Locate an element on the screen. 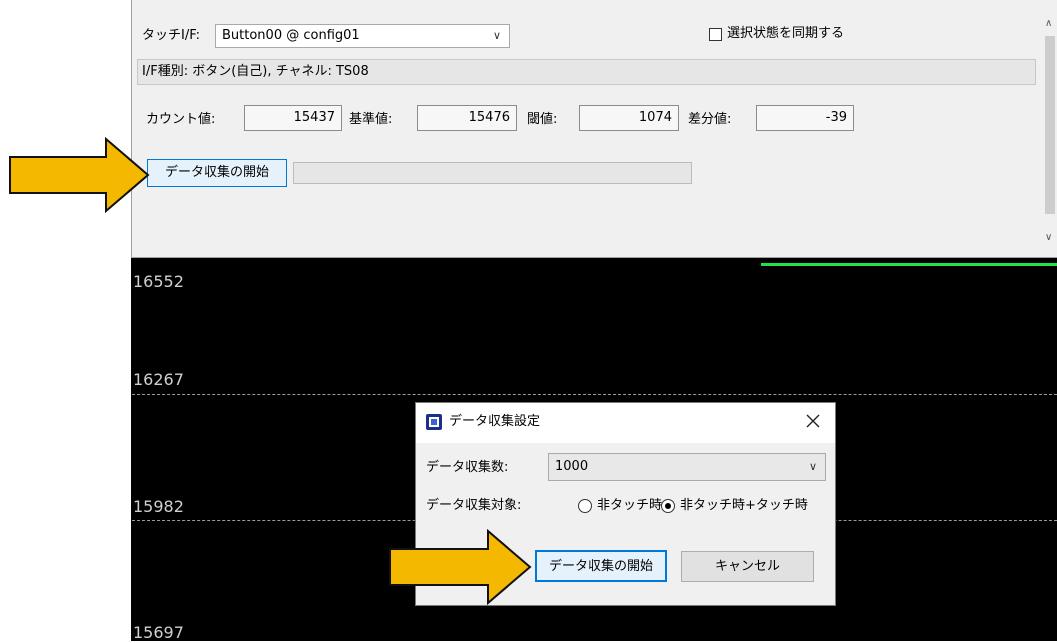 Image resolution: width=1057 pixels, height=643 pixels. dialog-start-button: データ収集の開始 is located at coordinates (601, 566).